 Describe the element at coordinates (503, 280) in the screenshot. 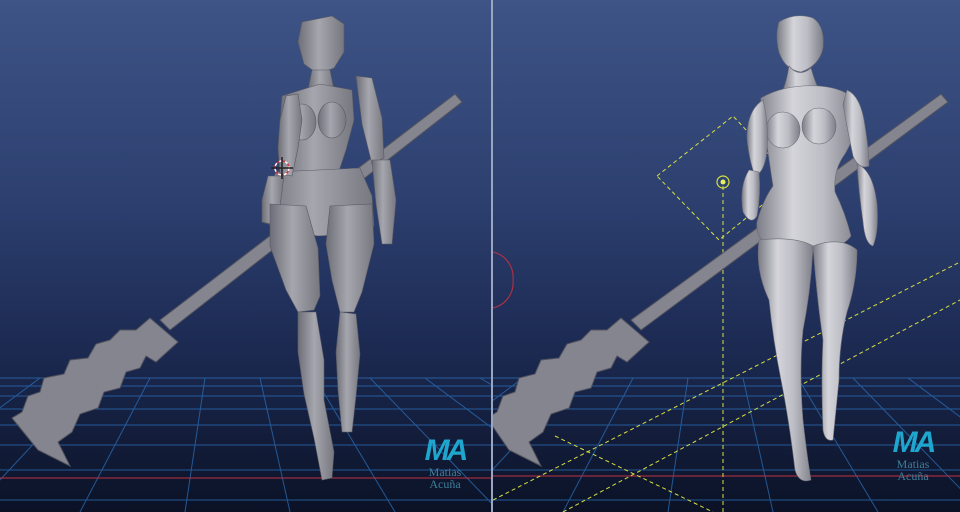

I see `rotation-gizmo-arc` at that location.